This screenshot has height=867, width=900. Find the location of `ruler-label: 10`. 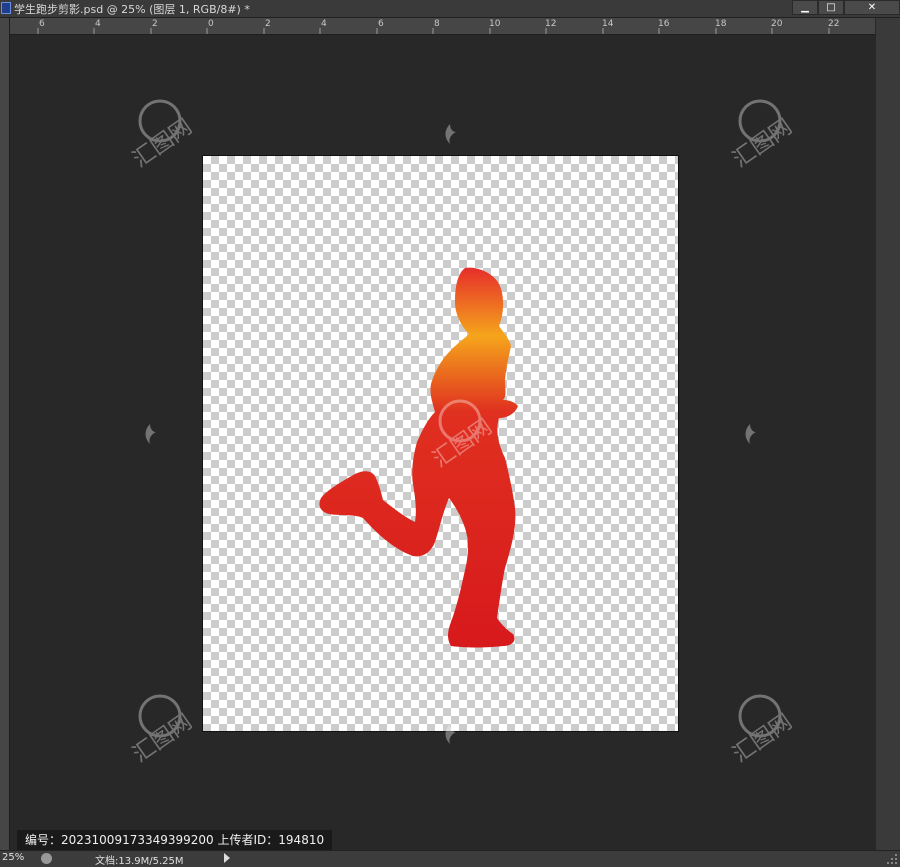

ruler-label: 10 is located at coordinates (495, 24).